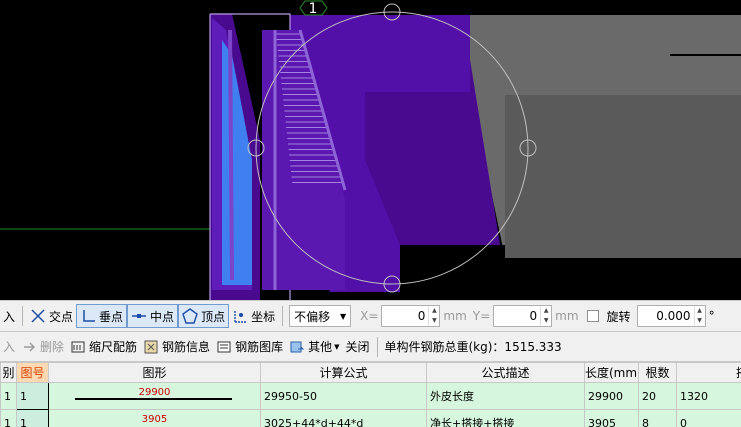 The width and height of the screenshot is (741, 427). Describe the element at coordinates (343, 396) in the screenshot. I see `table-cell: 29950-50` at that location.